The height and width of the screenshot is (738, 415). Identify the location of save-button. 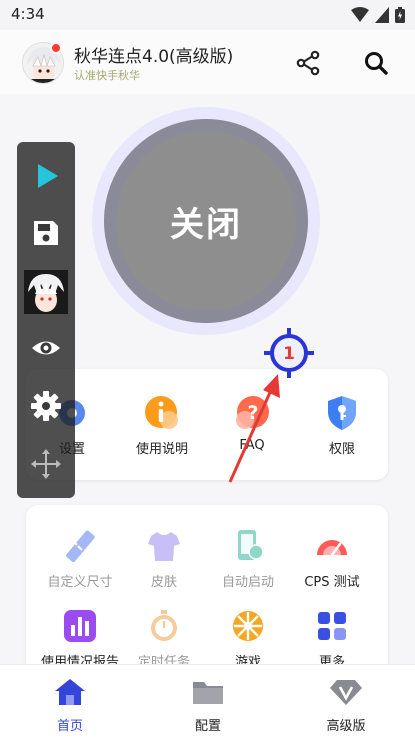
(46, 233).